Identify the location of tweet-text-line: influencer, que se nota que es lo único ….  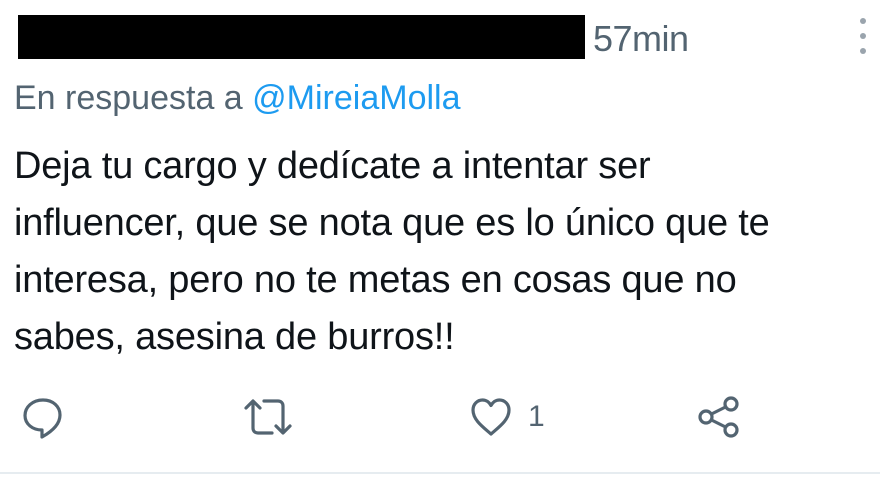
(392, 223).